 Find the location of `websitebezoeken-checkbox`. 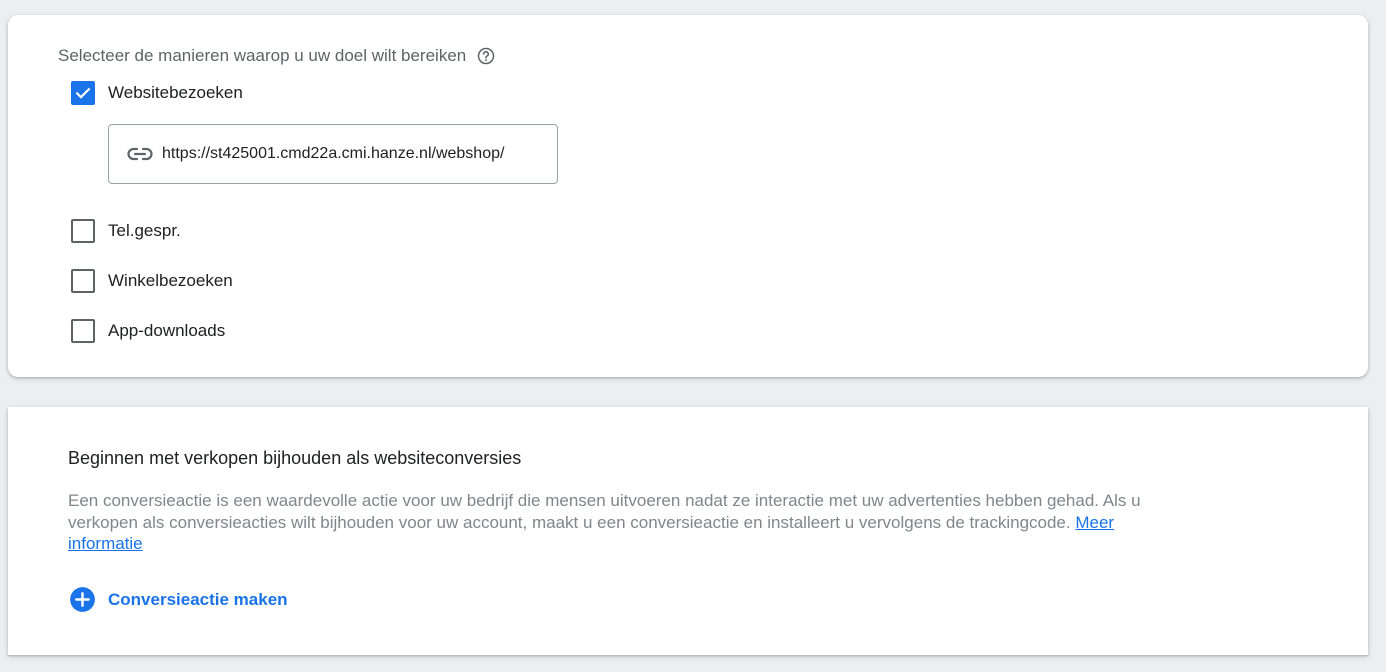

websitebezoeken-checkbox is located at coordinates (83, 93).